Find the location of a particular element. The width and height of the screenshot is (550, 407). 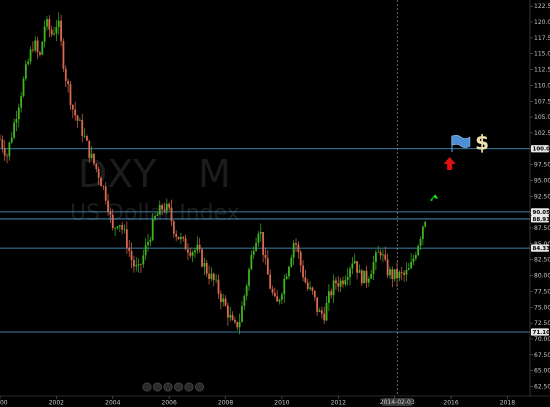

y-tick-label: 102.50 is located at coordinates (542, 133).